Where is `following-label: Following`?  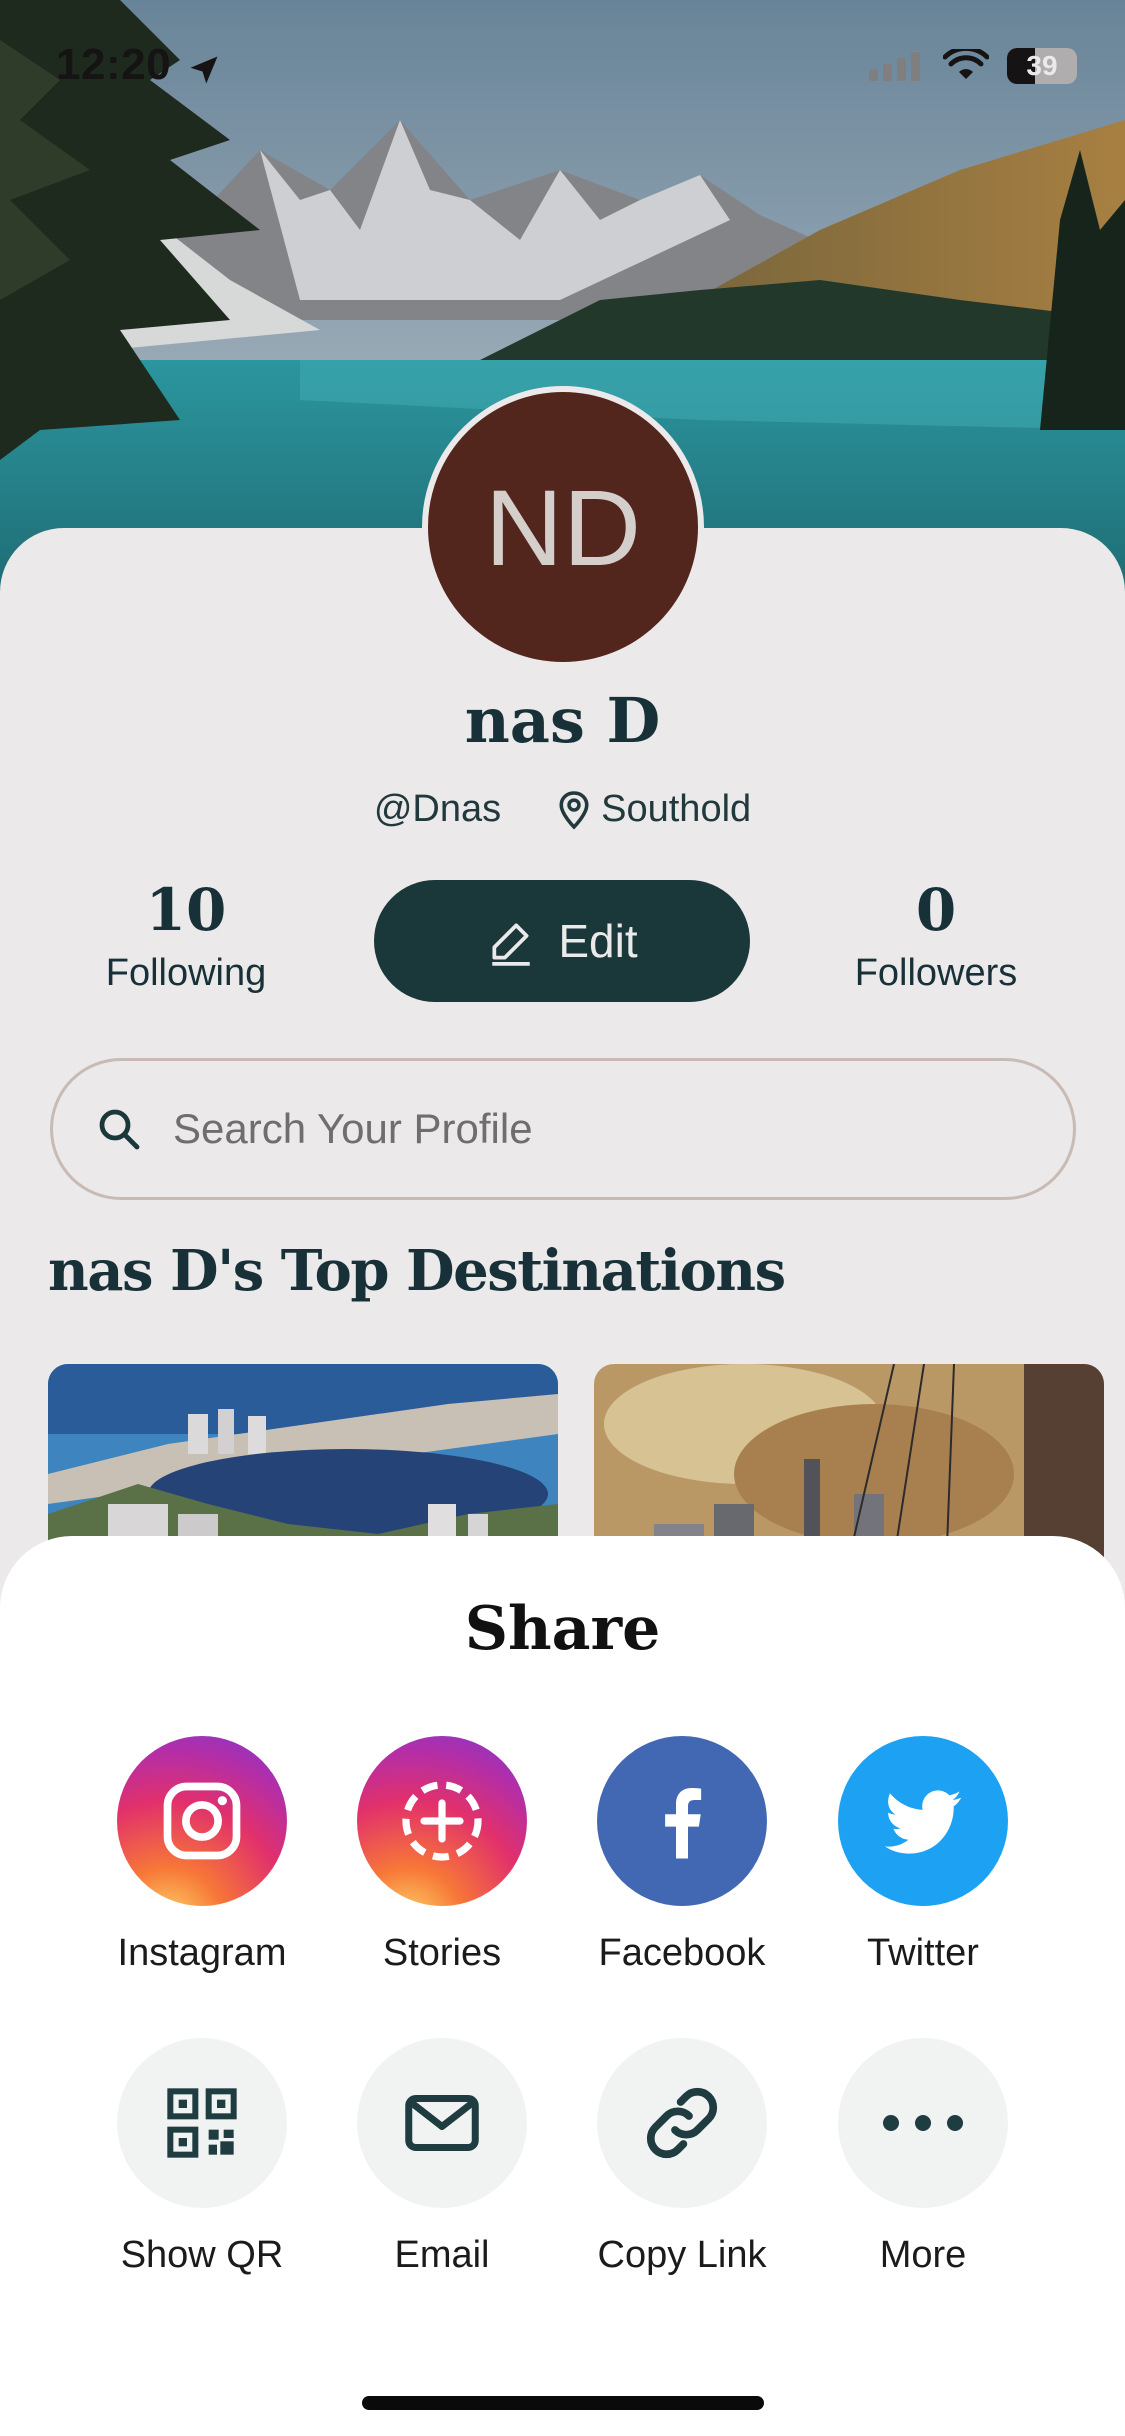
following-label: Following is located at coordinates (186, 973).